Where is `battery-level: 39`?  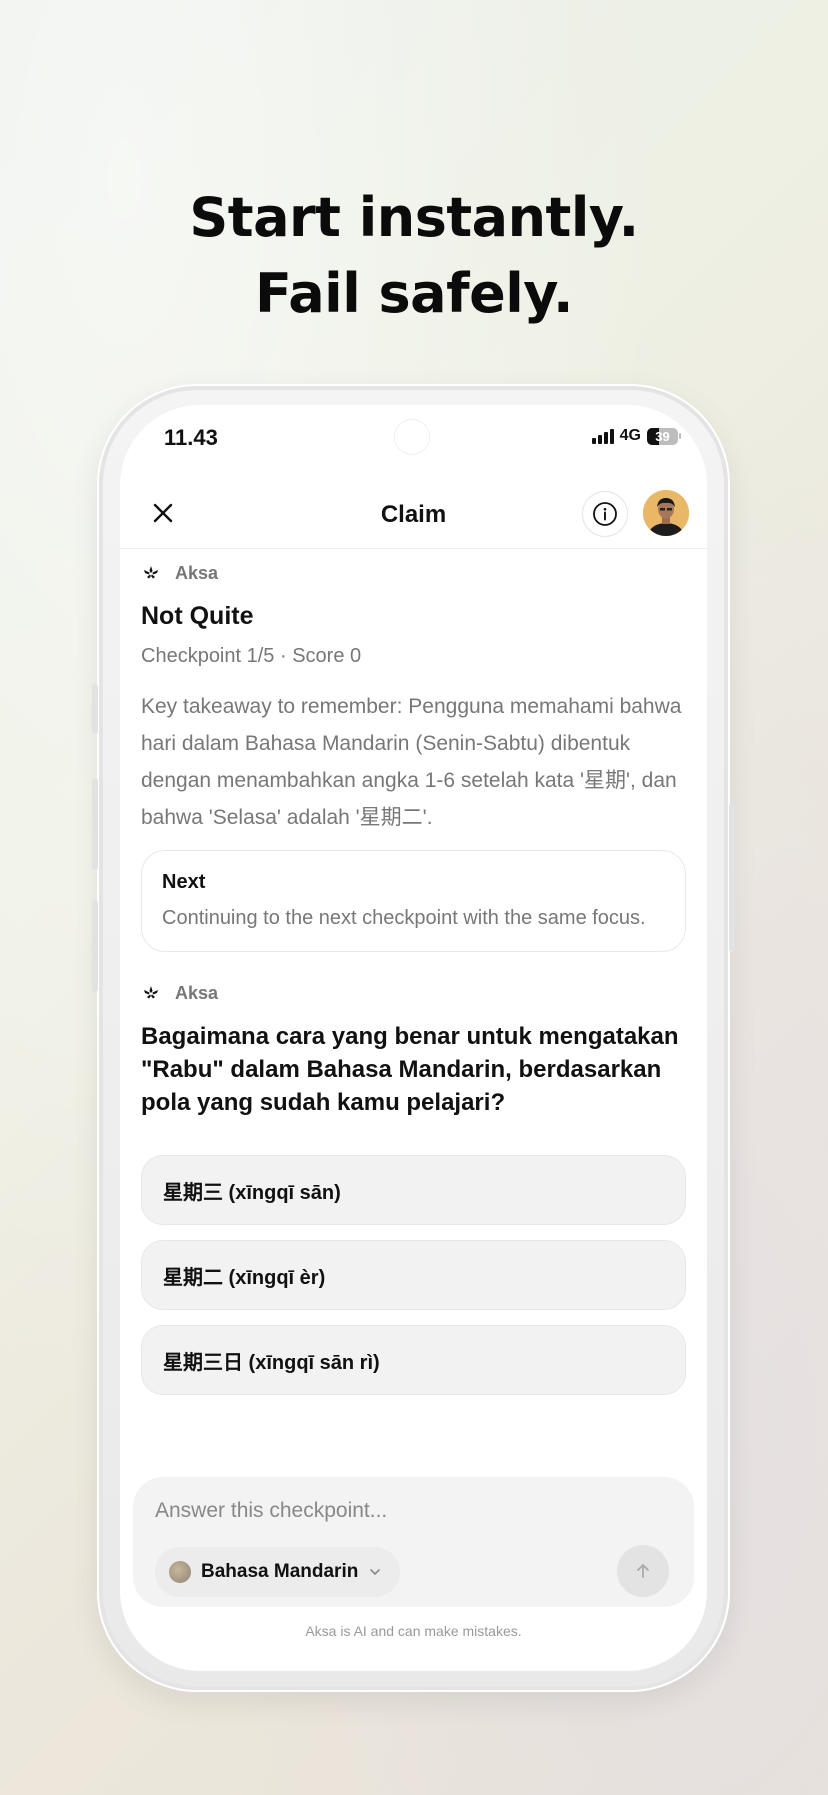 battery-level: 39 is located at coordinates (662, 436).